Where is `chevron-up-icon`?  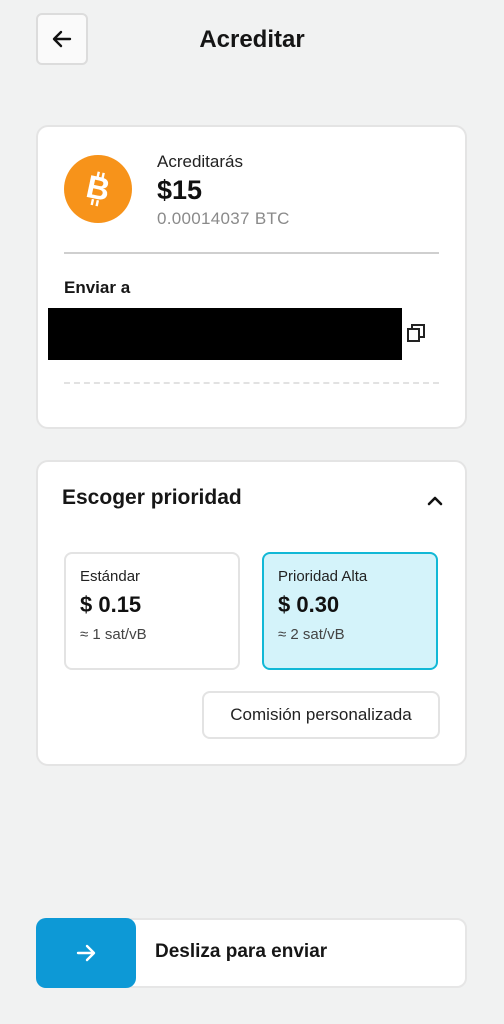
chevron-up-icon is located at coordinates (435, 500).